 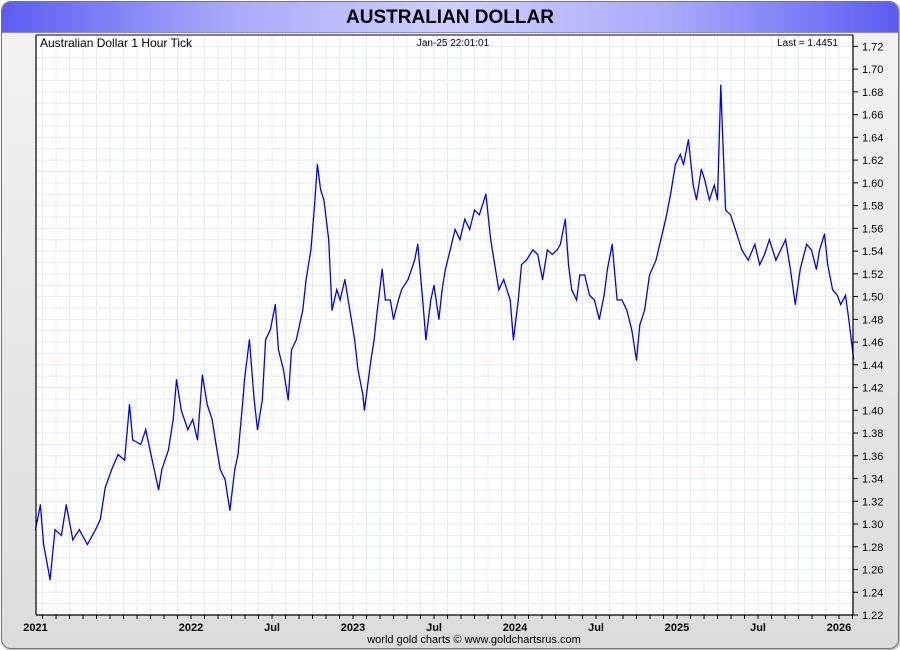 I want to click on y-tick-label: 1.50, so click(x=872, y=298).